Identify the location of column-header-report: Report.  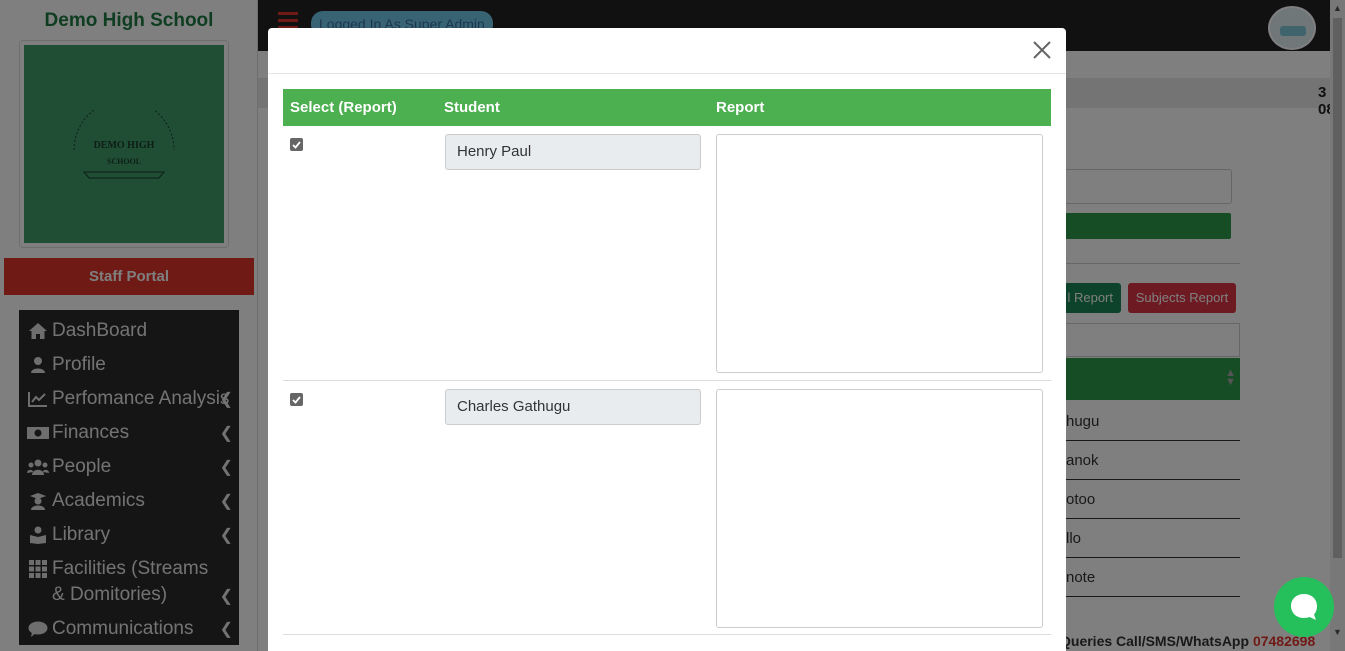
(740, 107).